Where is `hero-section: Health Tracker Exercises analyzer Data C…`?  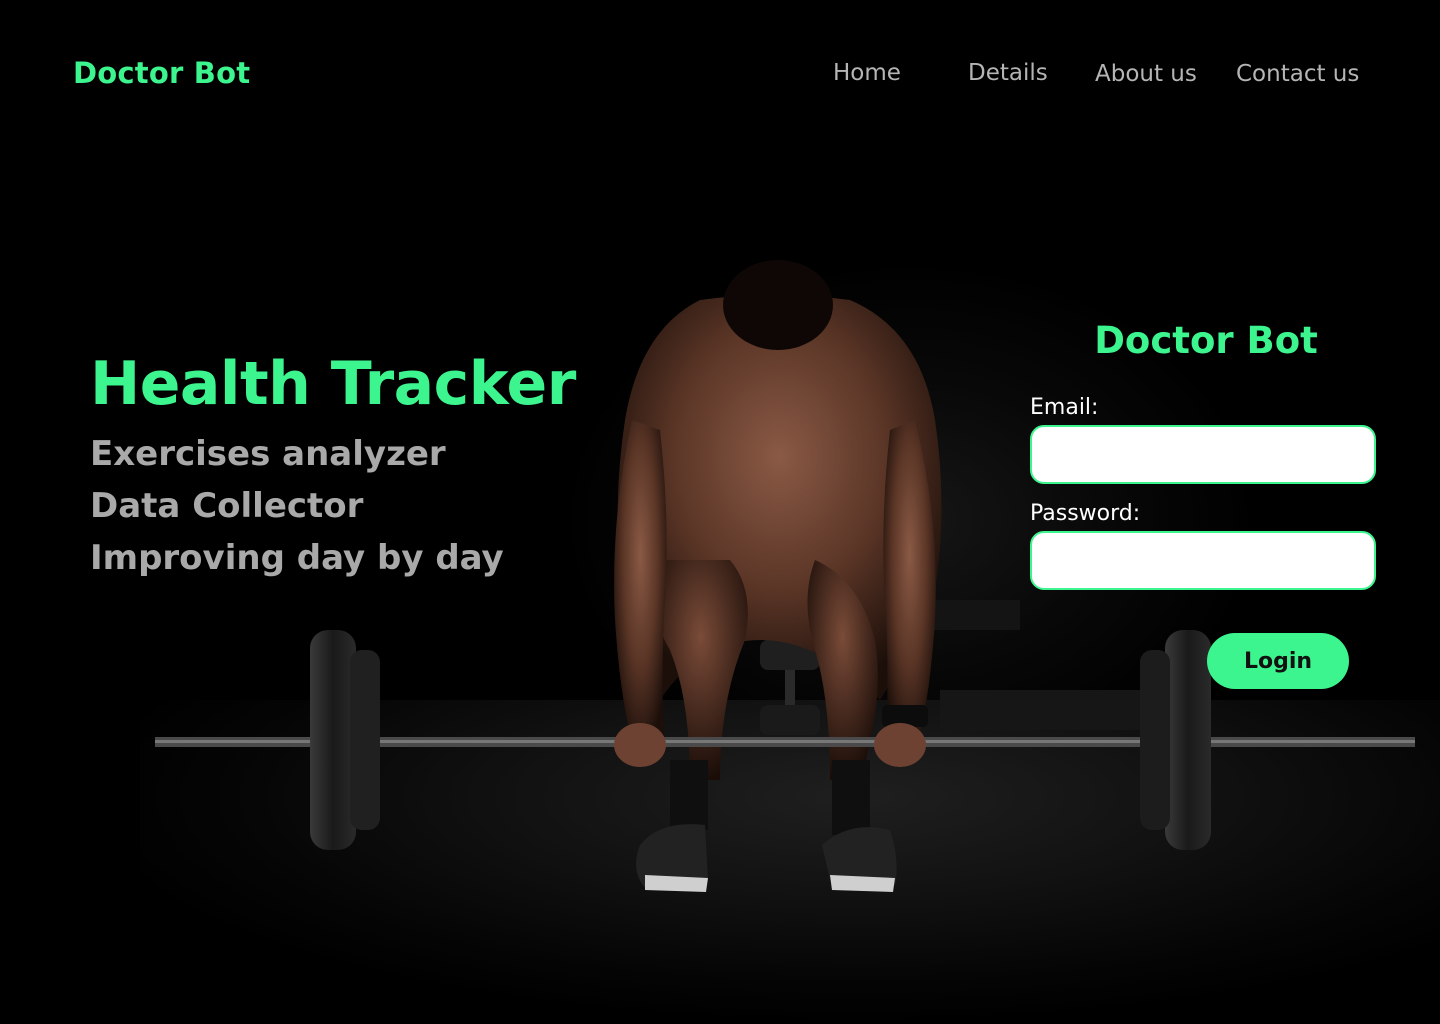
hero-section: Health Tracker Exercises analyzer Data C… is located at coordinates (333, 466).